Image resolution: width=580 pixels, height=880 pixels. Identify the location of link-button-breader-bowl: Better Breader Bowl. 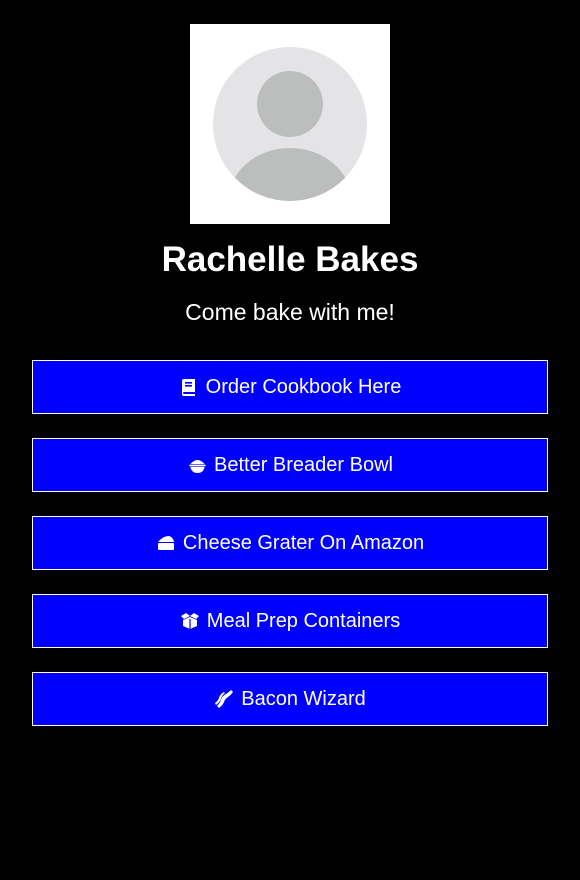
(290, 465).